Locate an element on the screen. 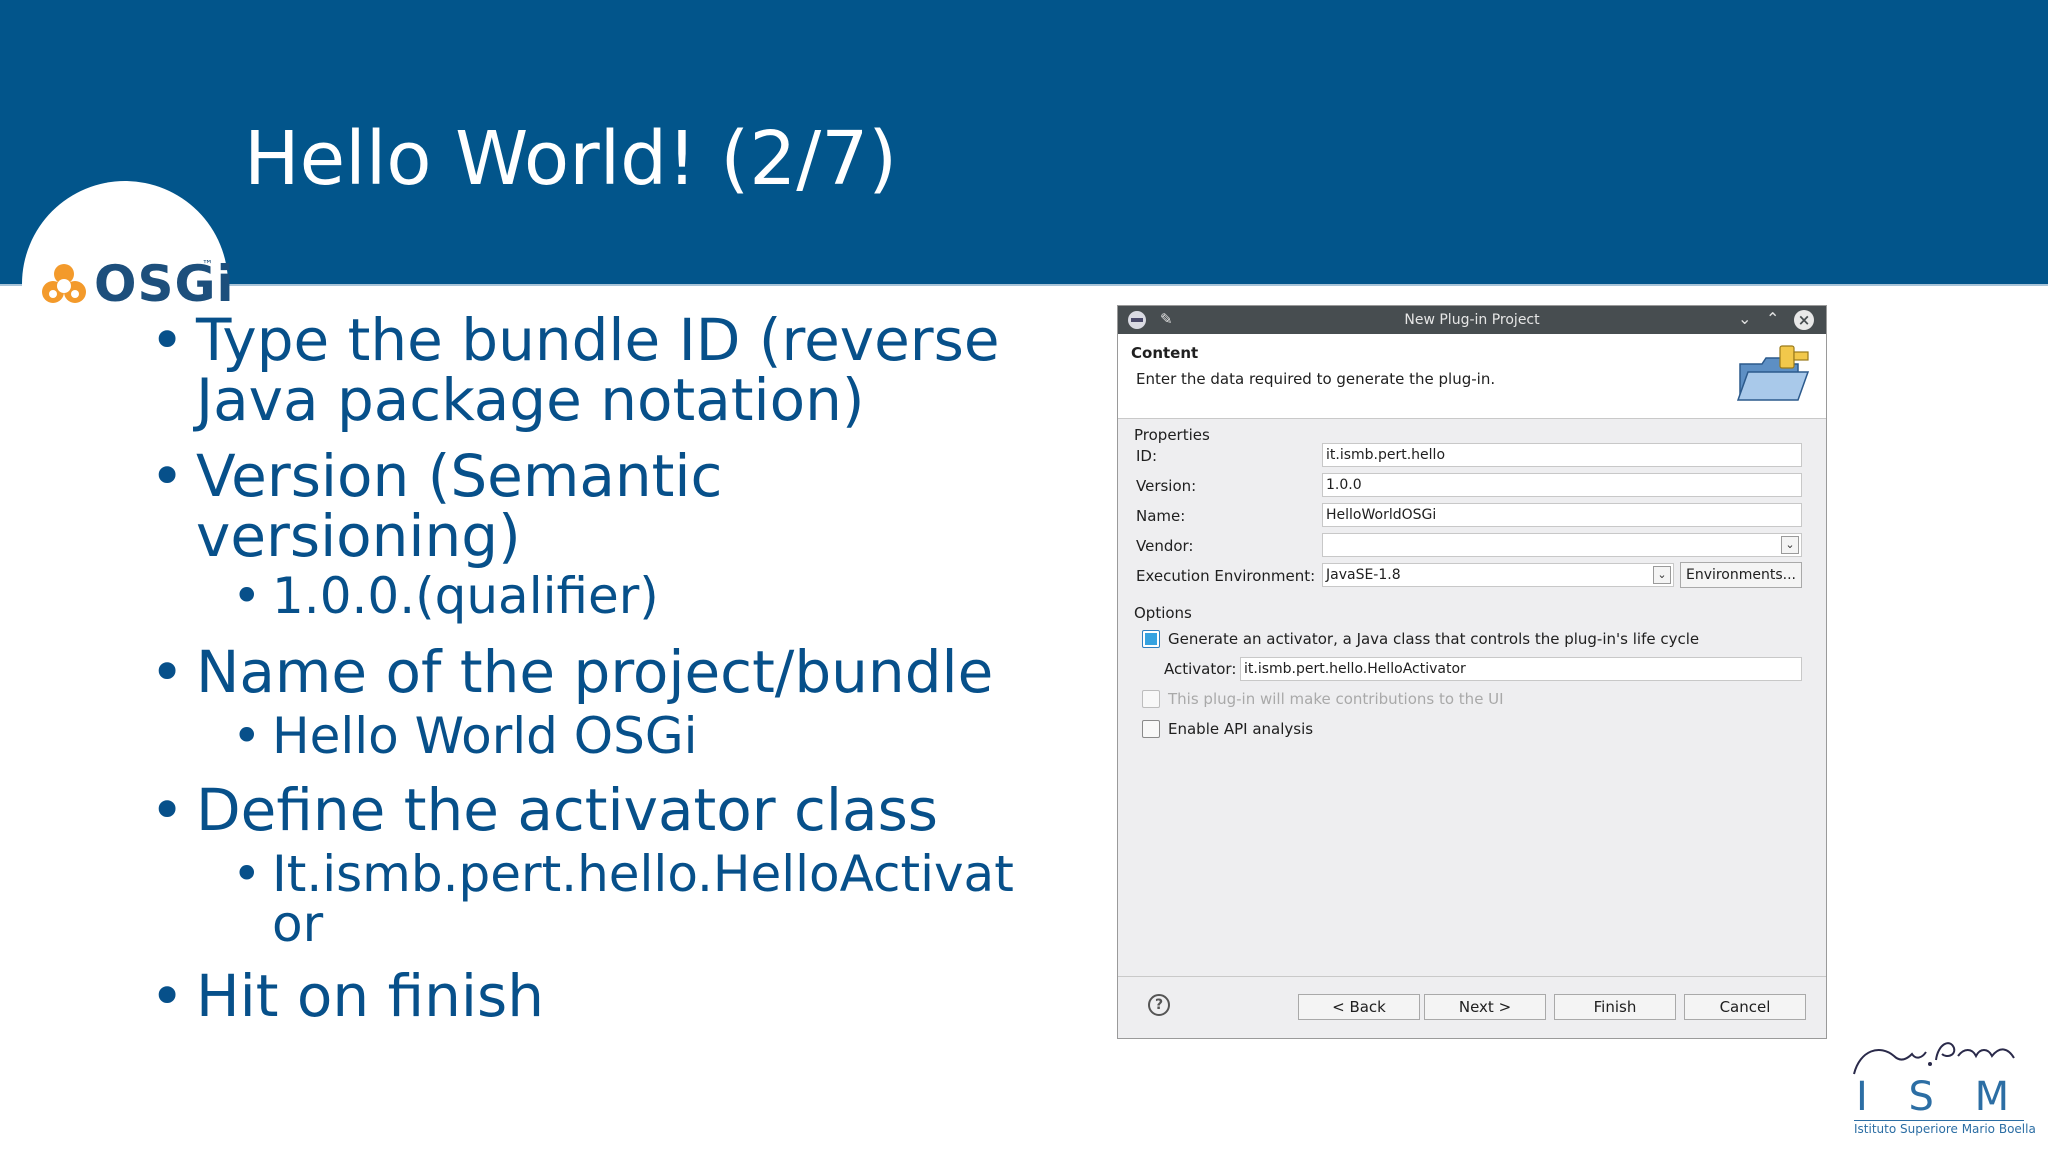  name-label: Name: is located at coordinates (1161, 516).